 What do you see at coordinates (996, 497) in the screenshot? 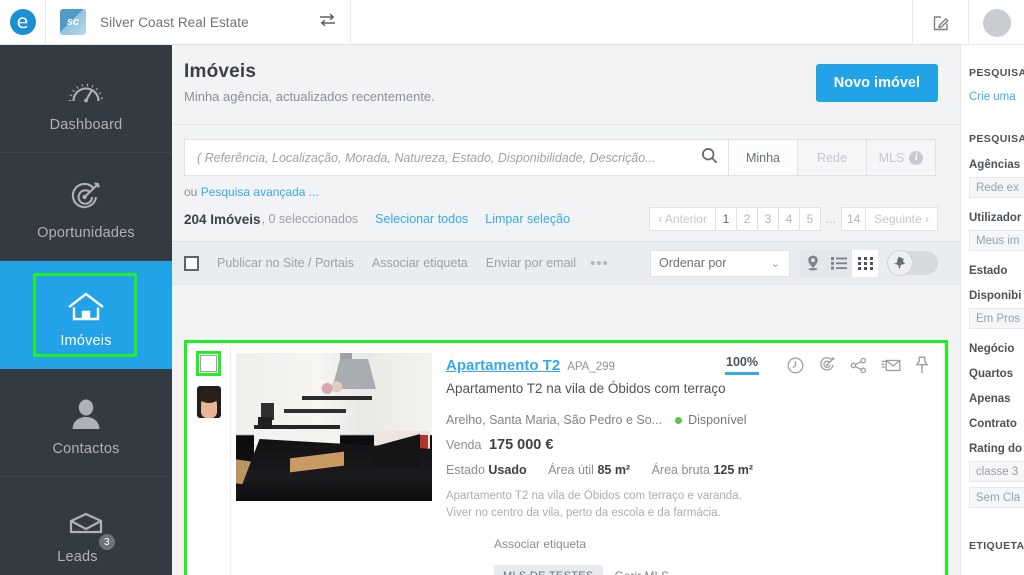
I see `filter-value-rating-2: Sem Cla` at bounding box center [996, 497].